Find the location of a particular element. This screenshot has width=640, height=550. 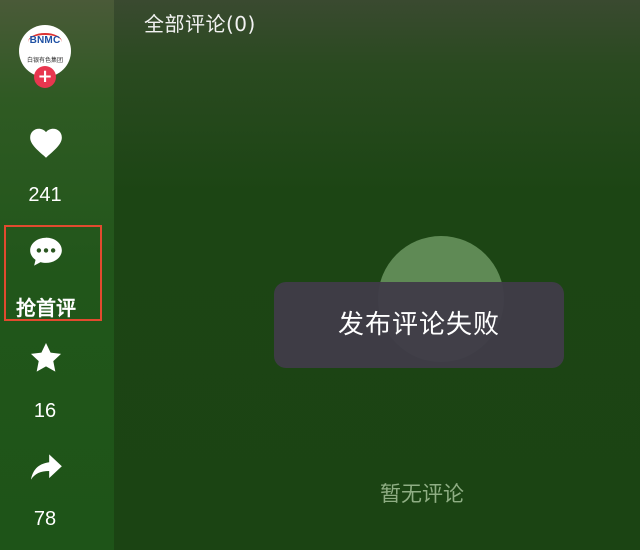

heart-icon is located at coordinates (46, 143).